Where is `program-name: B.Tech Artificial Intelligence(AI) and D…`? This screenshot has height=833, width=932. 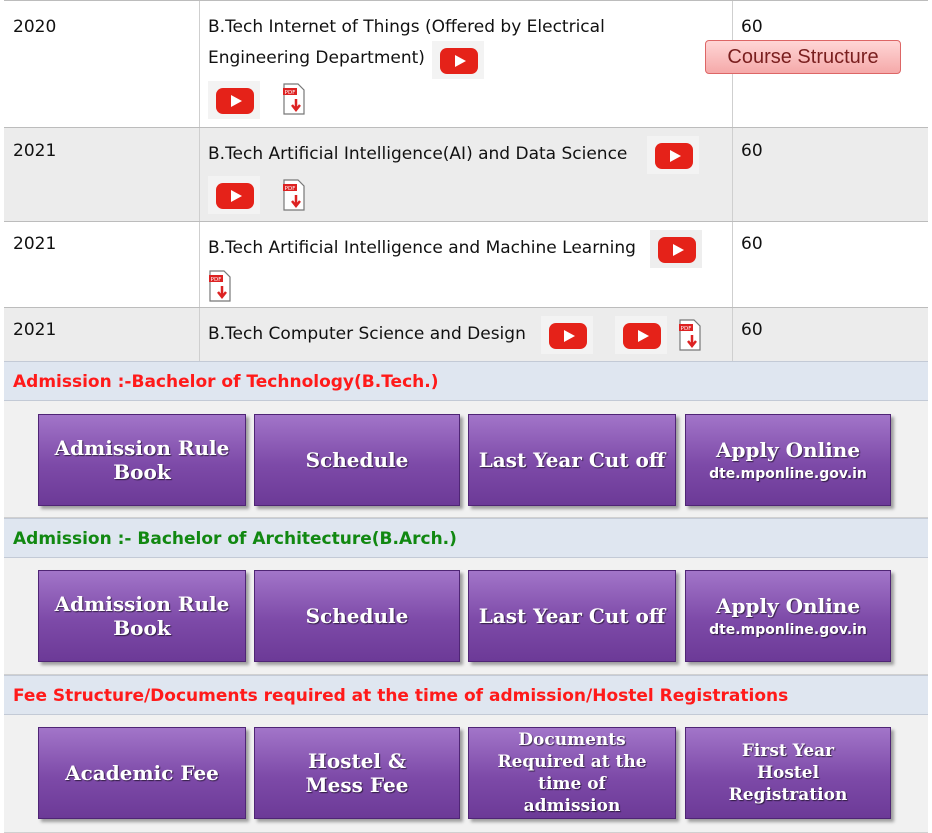
program-name: B.Tech Artificial Intelligence(AI) and D… is located at coordinates (418, 154).